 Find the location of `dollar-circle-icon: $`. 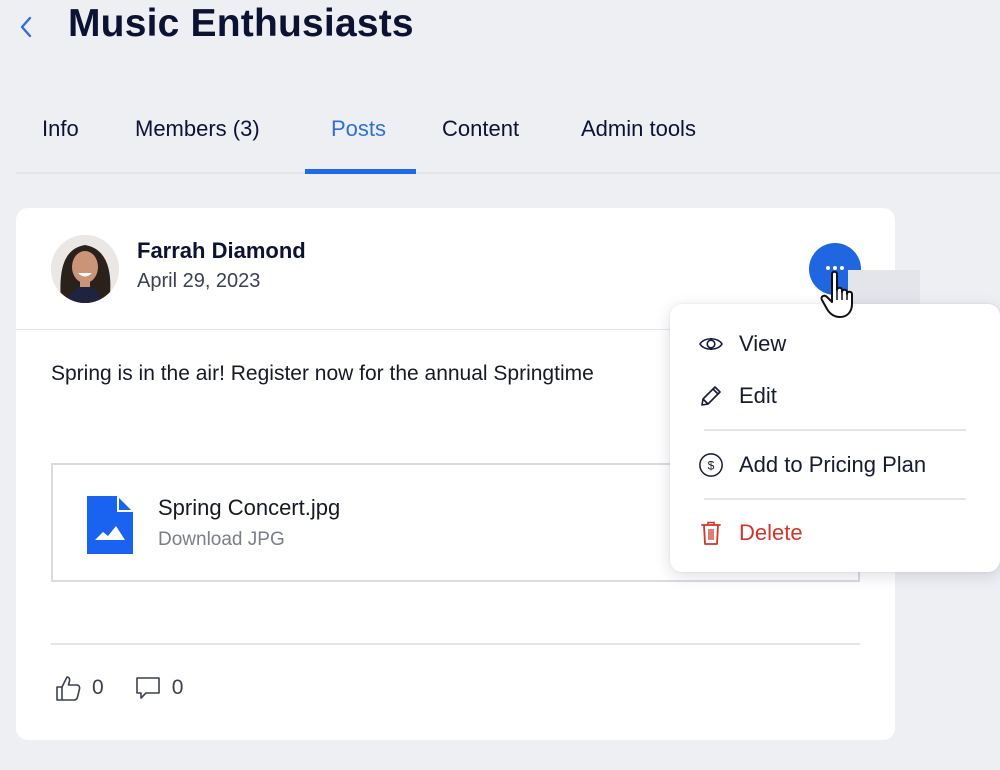

dollar-circle-icon: $ is located at coordinates (711, 465).